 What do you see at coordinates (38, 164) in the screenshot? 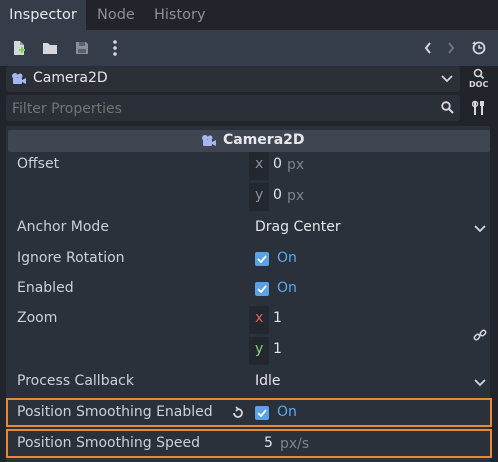
I see `offset-label: Offset` at bounding box center [38, 164].